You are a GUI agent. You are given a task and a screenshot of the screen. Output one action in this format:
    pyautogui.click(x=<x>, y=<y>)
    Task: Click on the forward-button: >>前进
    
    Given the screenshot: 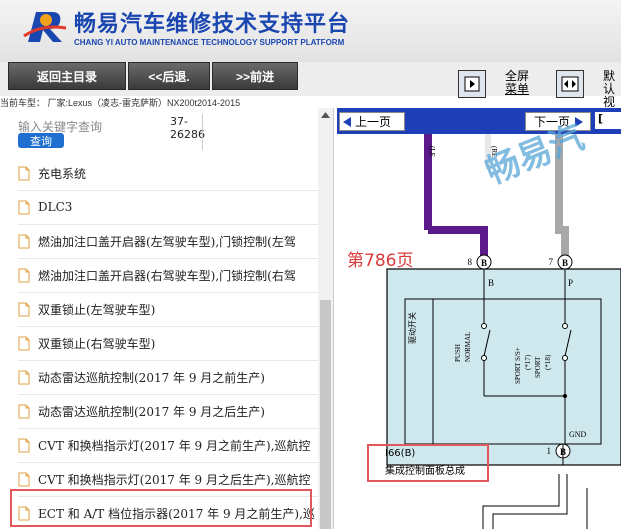 What is the action you would take?
    pyautogui.click(x=255, y=76)
    